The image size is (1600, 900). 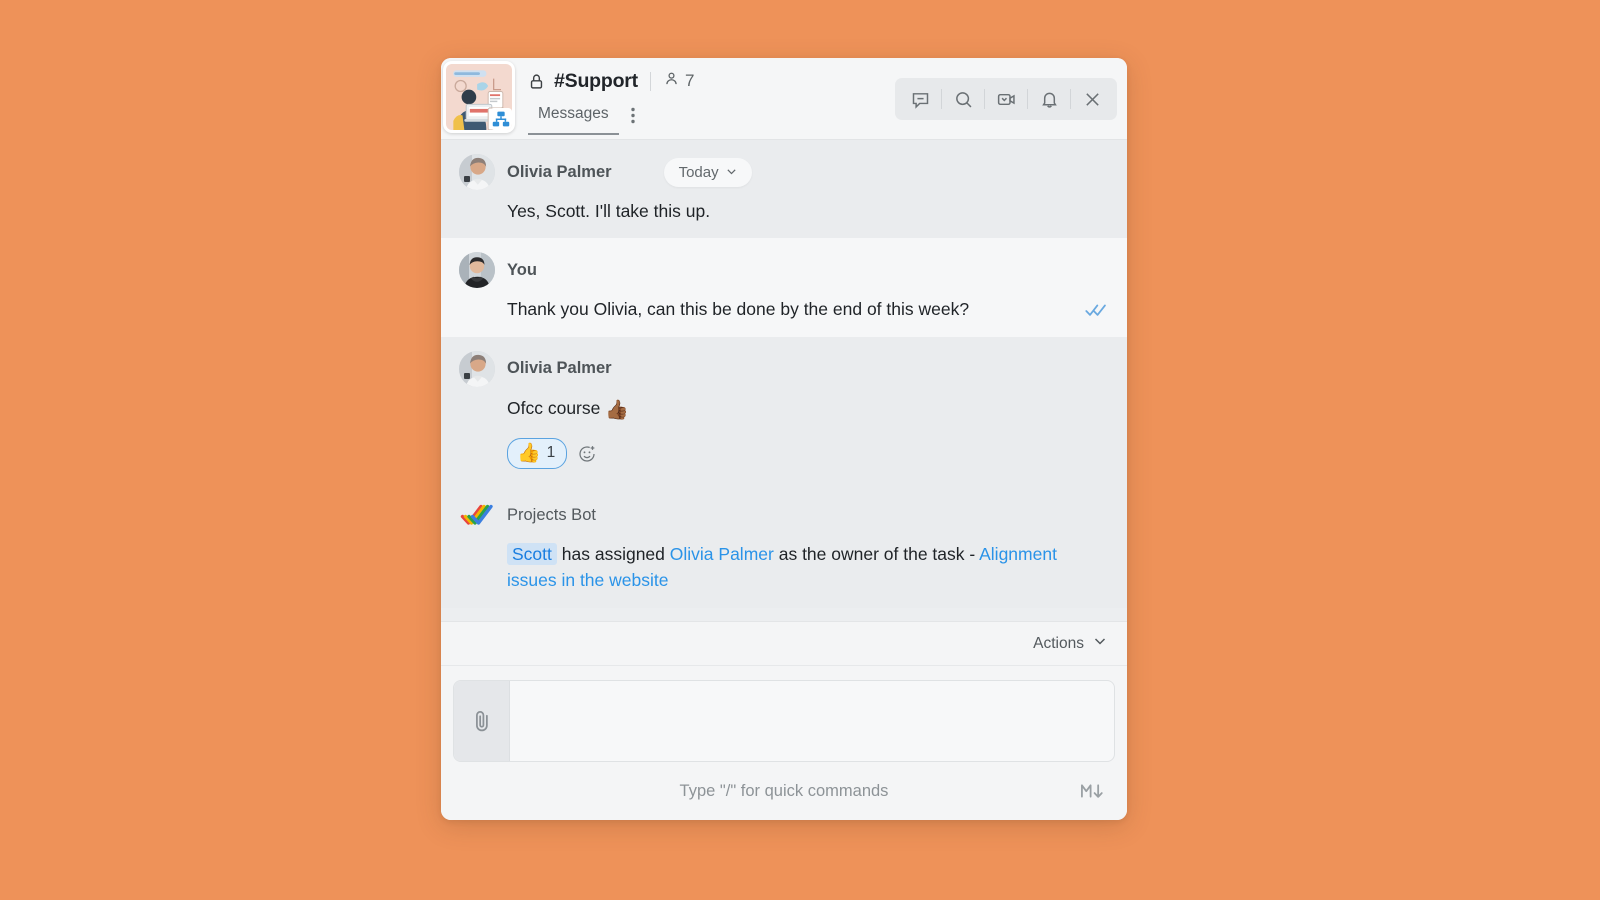 I want to click on message-sender: You, so click(x=522, y=269).